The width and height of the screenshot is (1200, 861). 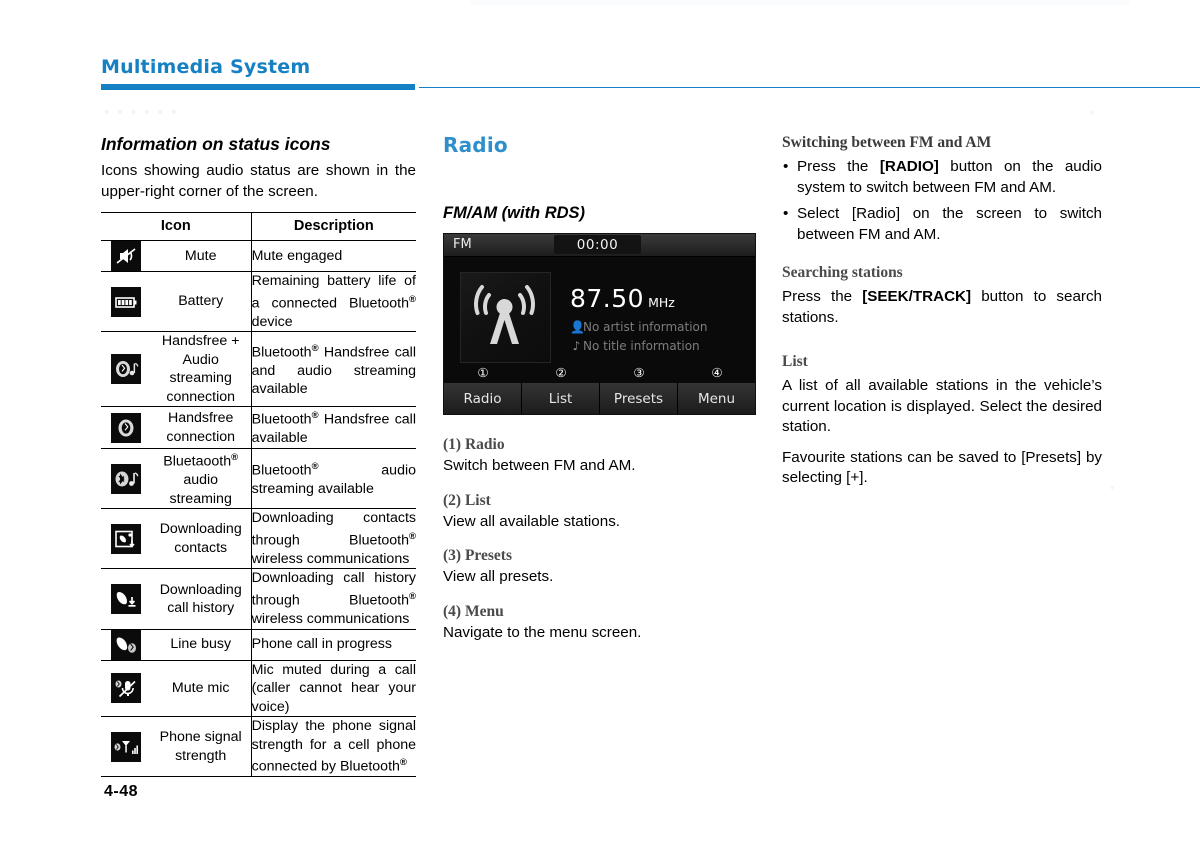 I want to click on header-rule-thick, so click(x=258, y=87).